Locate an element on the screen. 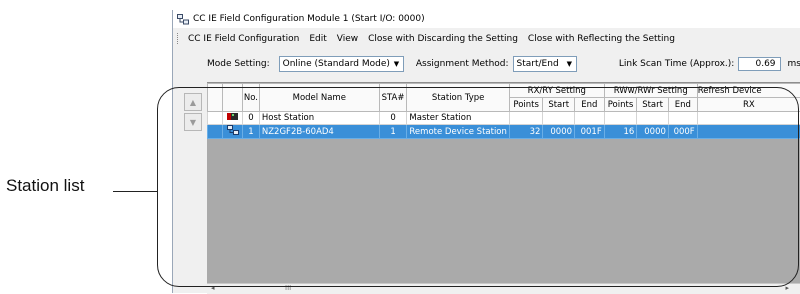  header-rw-points: Points is located at coordinates (620, 105).